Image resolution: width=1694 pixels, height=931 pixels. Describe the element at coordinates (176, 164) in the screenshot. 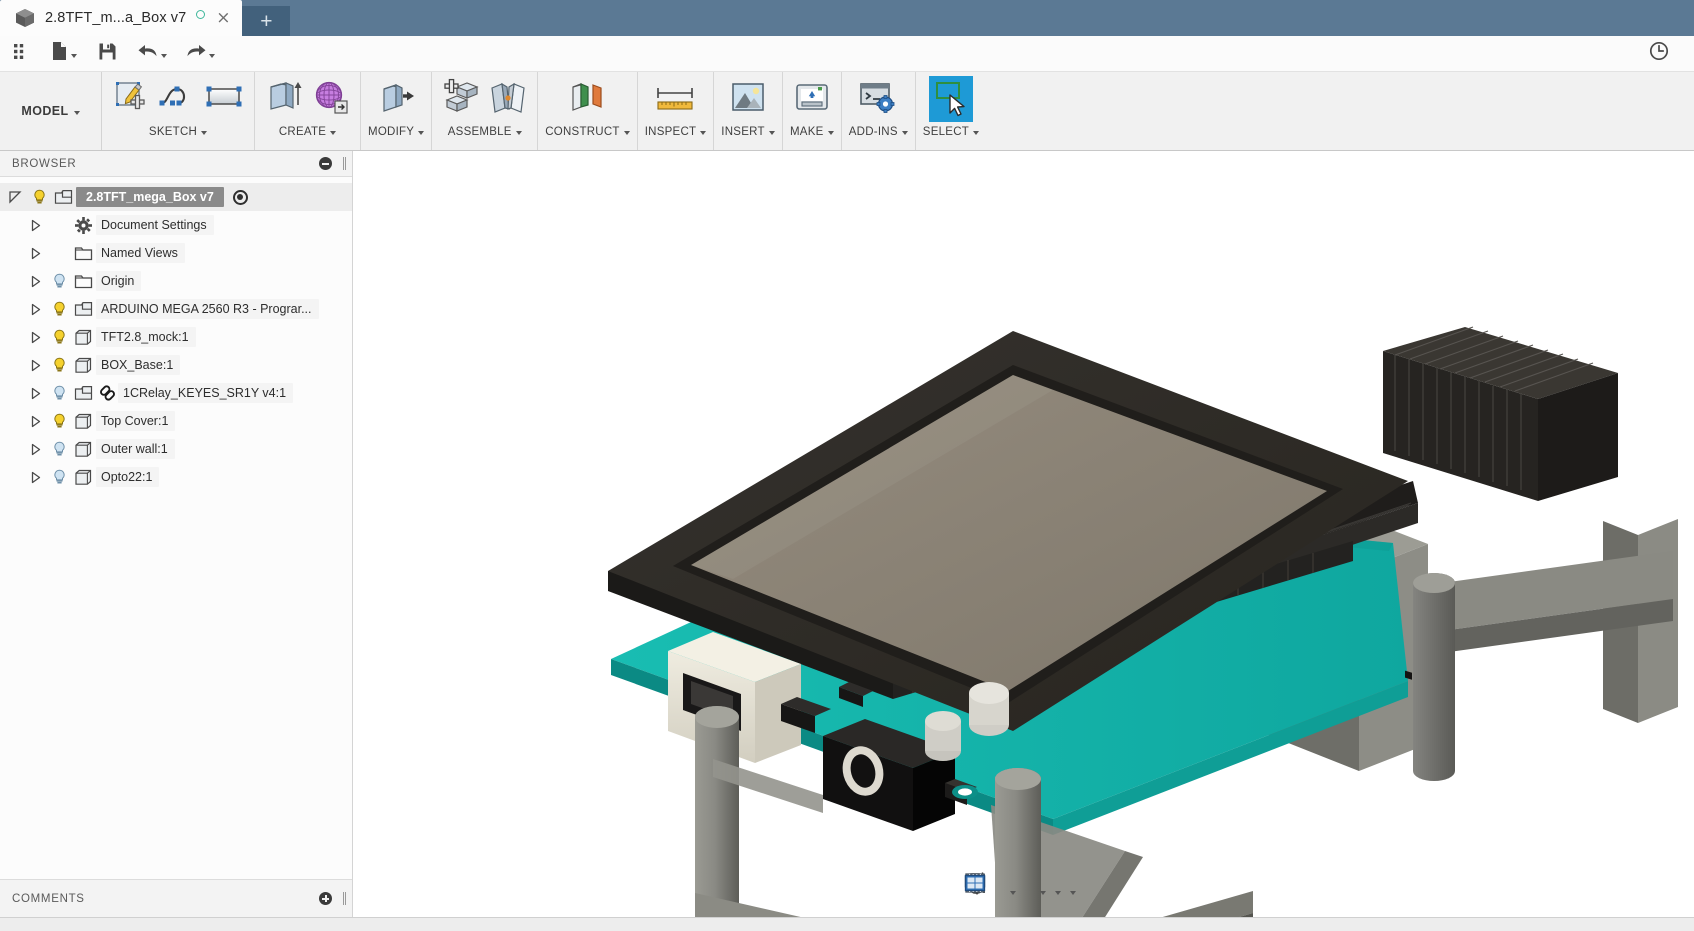

I see `browser-header: BROWSER` at that location.